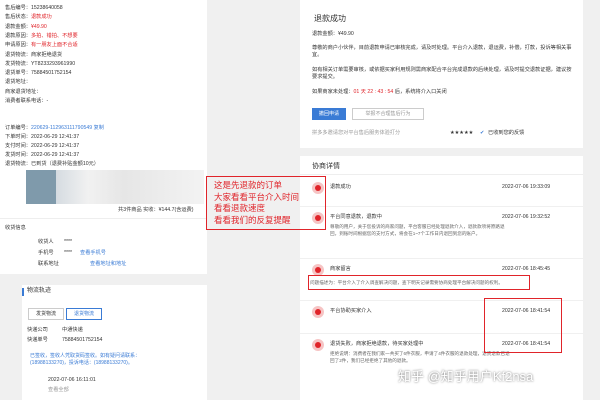  Describe the element at coordinates (82, 340) in the screenshot. I see `tracking-value: 75884501752154` at that location.